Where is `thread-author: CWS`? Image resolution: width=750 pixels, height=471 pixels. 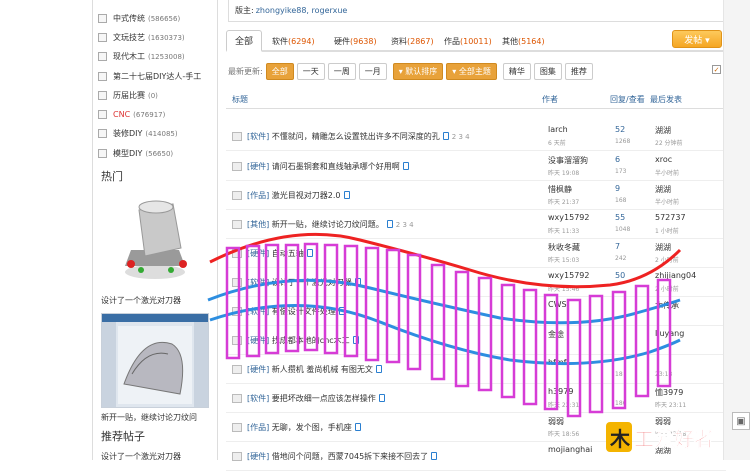 thread-author: CWS is located at coordinates (557, 304).